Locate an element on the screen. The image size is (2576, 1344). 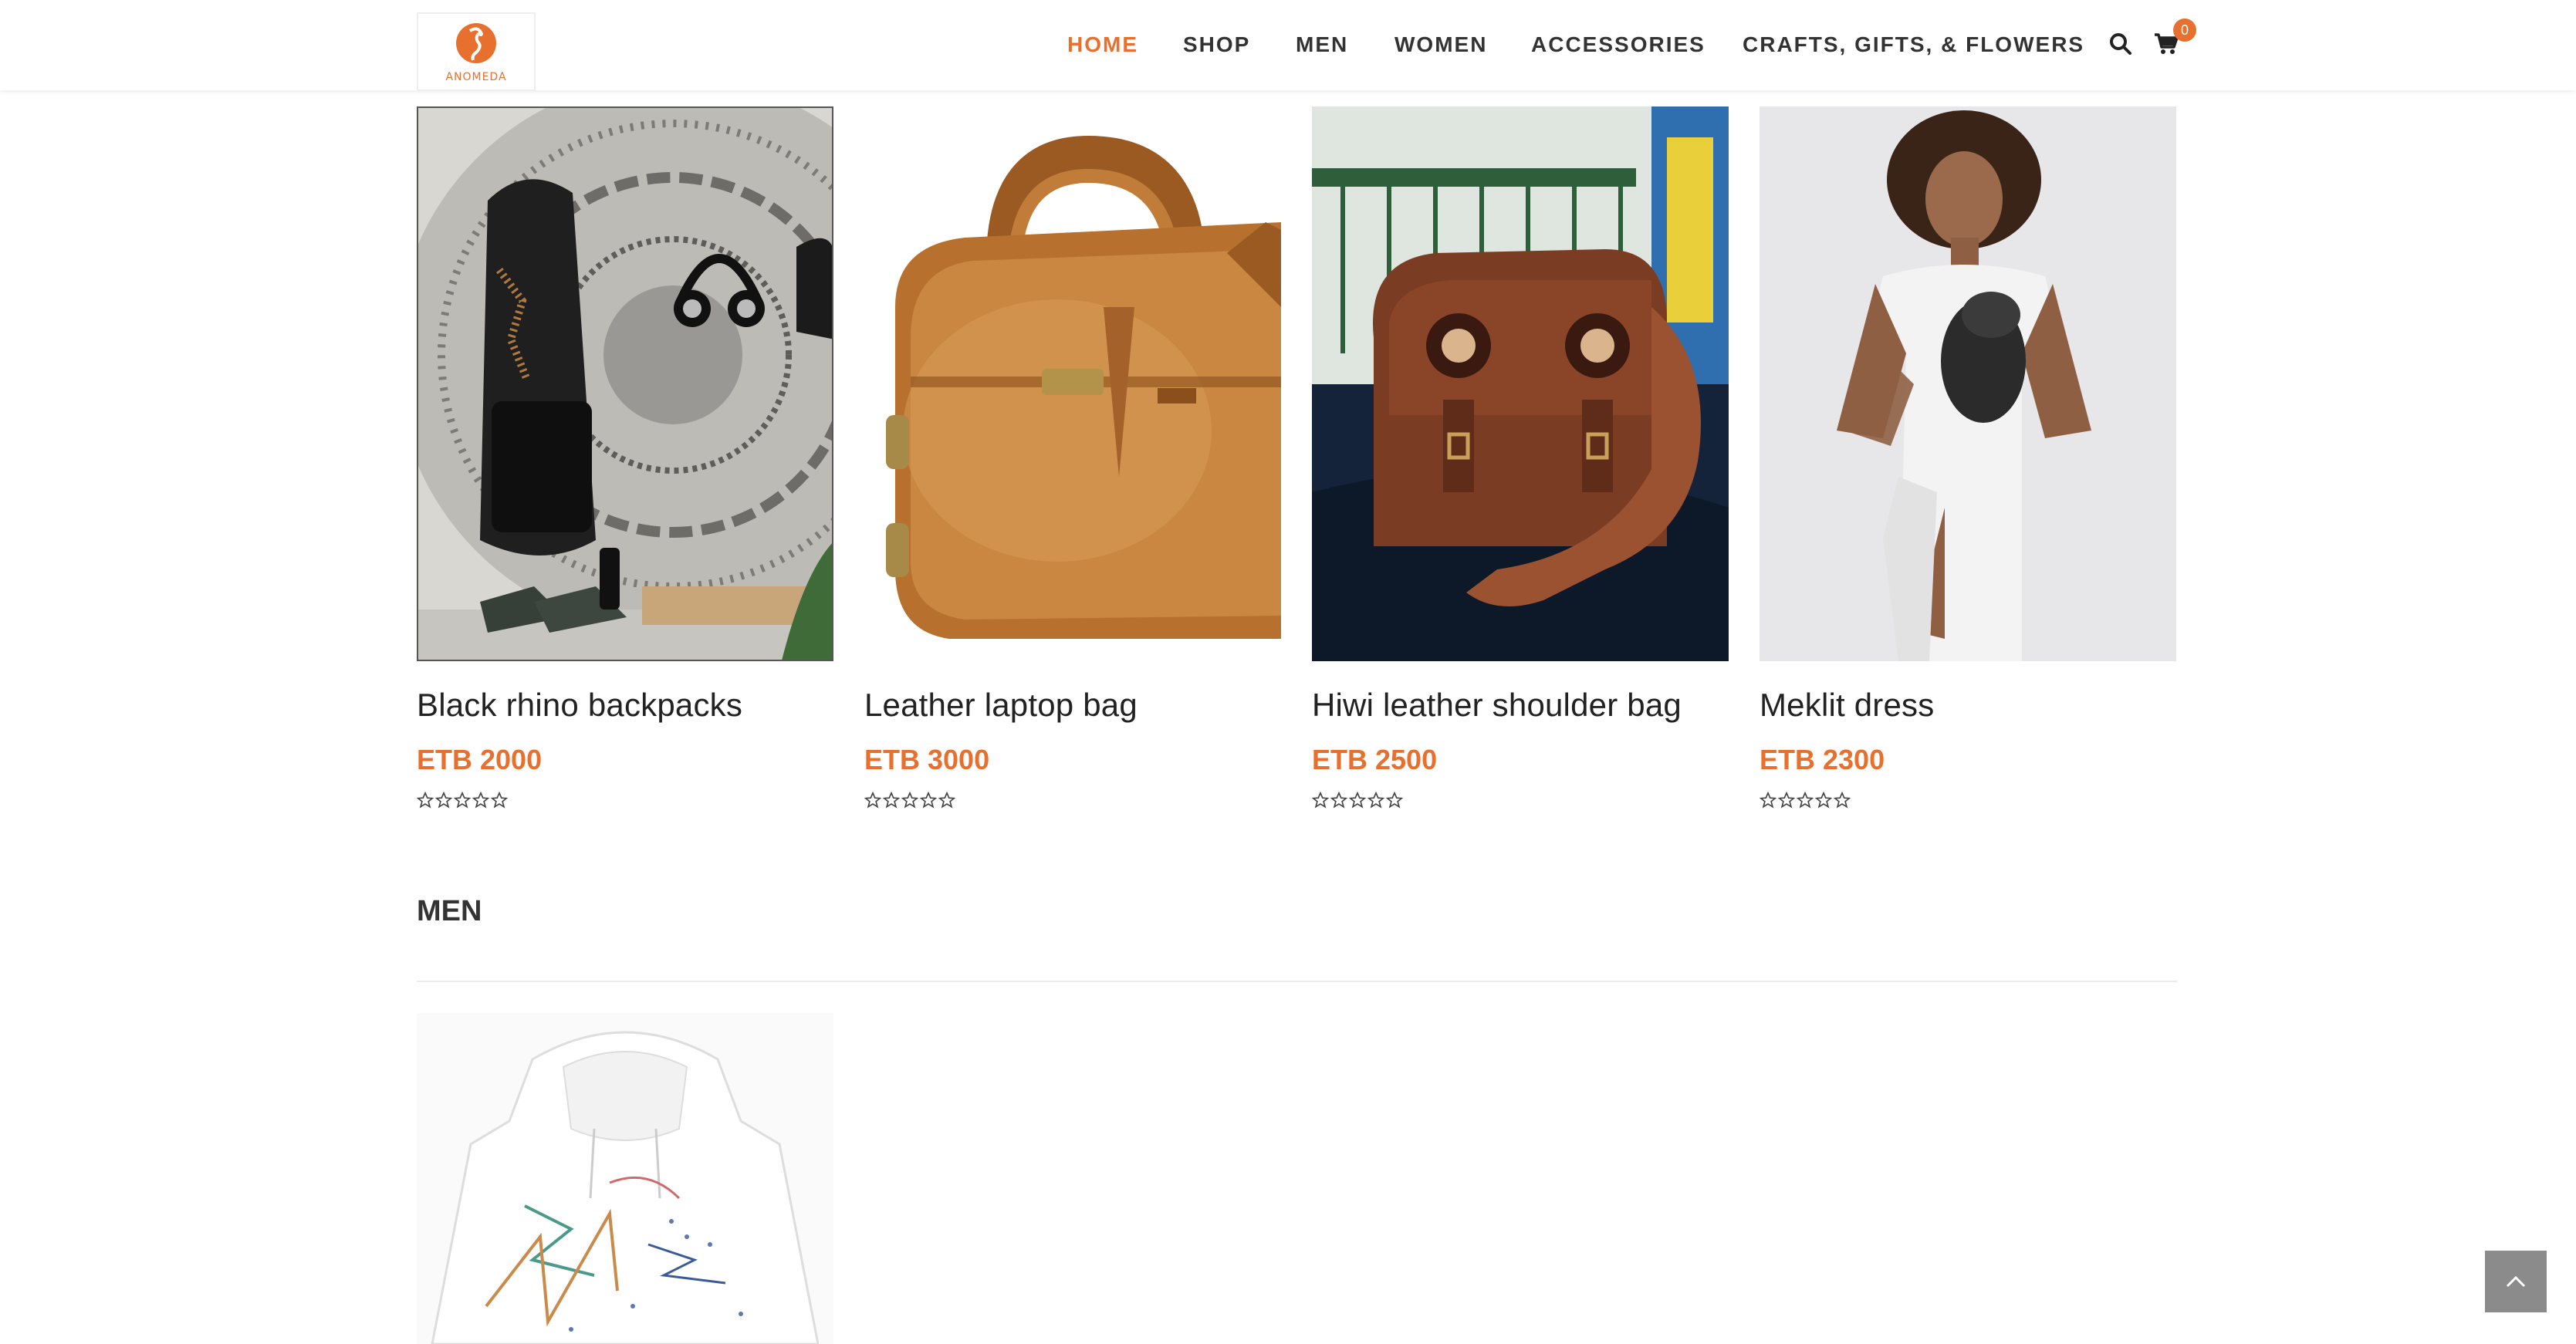
nav-women: WOMEN is located at coordinates (1440, 44).